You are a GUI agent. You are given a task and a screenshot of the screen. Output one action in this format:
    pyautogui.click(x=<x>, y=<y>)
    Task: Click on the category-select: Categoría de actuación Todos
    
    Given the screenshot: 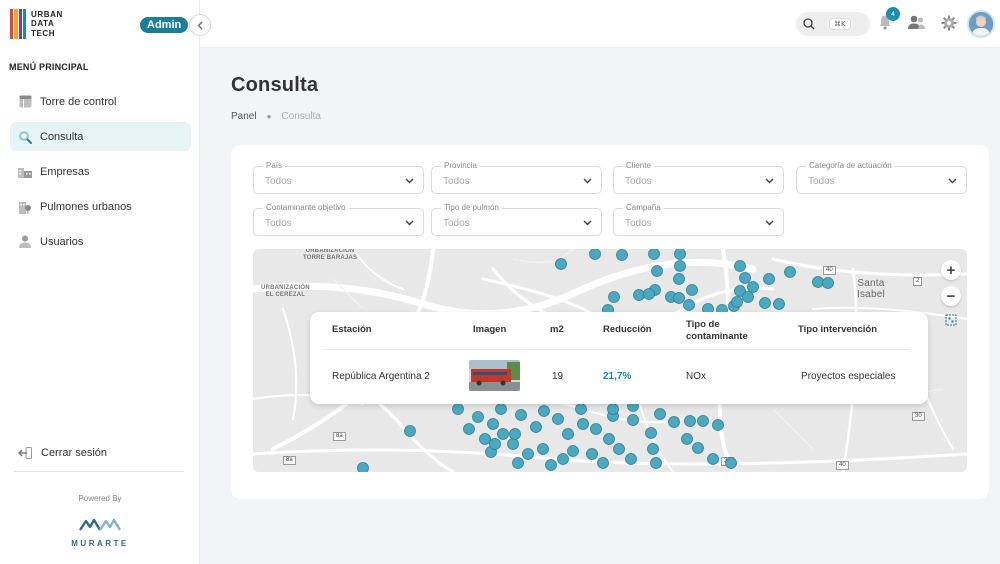 What is the action you would take?
    pyautogui.click(x=881, y=177)
    